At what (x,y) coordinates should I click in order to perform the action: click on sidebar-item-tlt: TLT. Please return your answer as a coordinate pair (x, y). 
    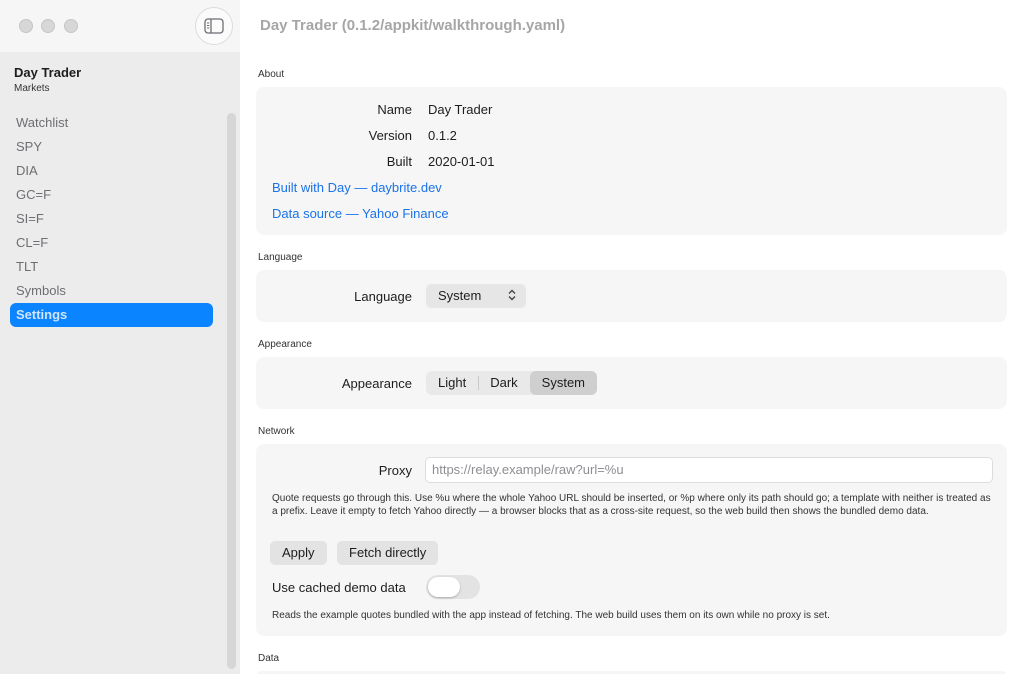
    Looking at the image, I should click on (111, 267).